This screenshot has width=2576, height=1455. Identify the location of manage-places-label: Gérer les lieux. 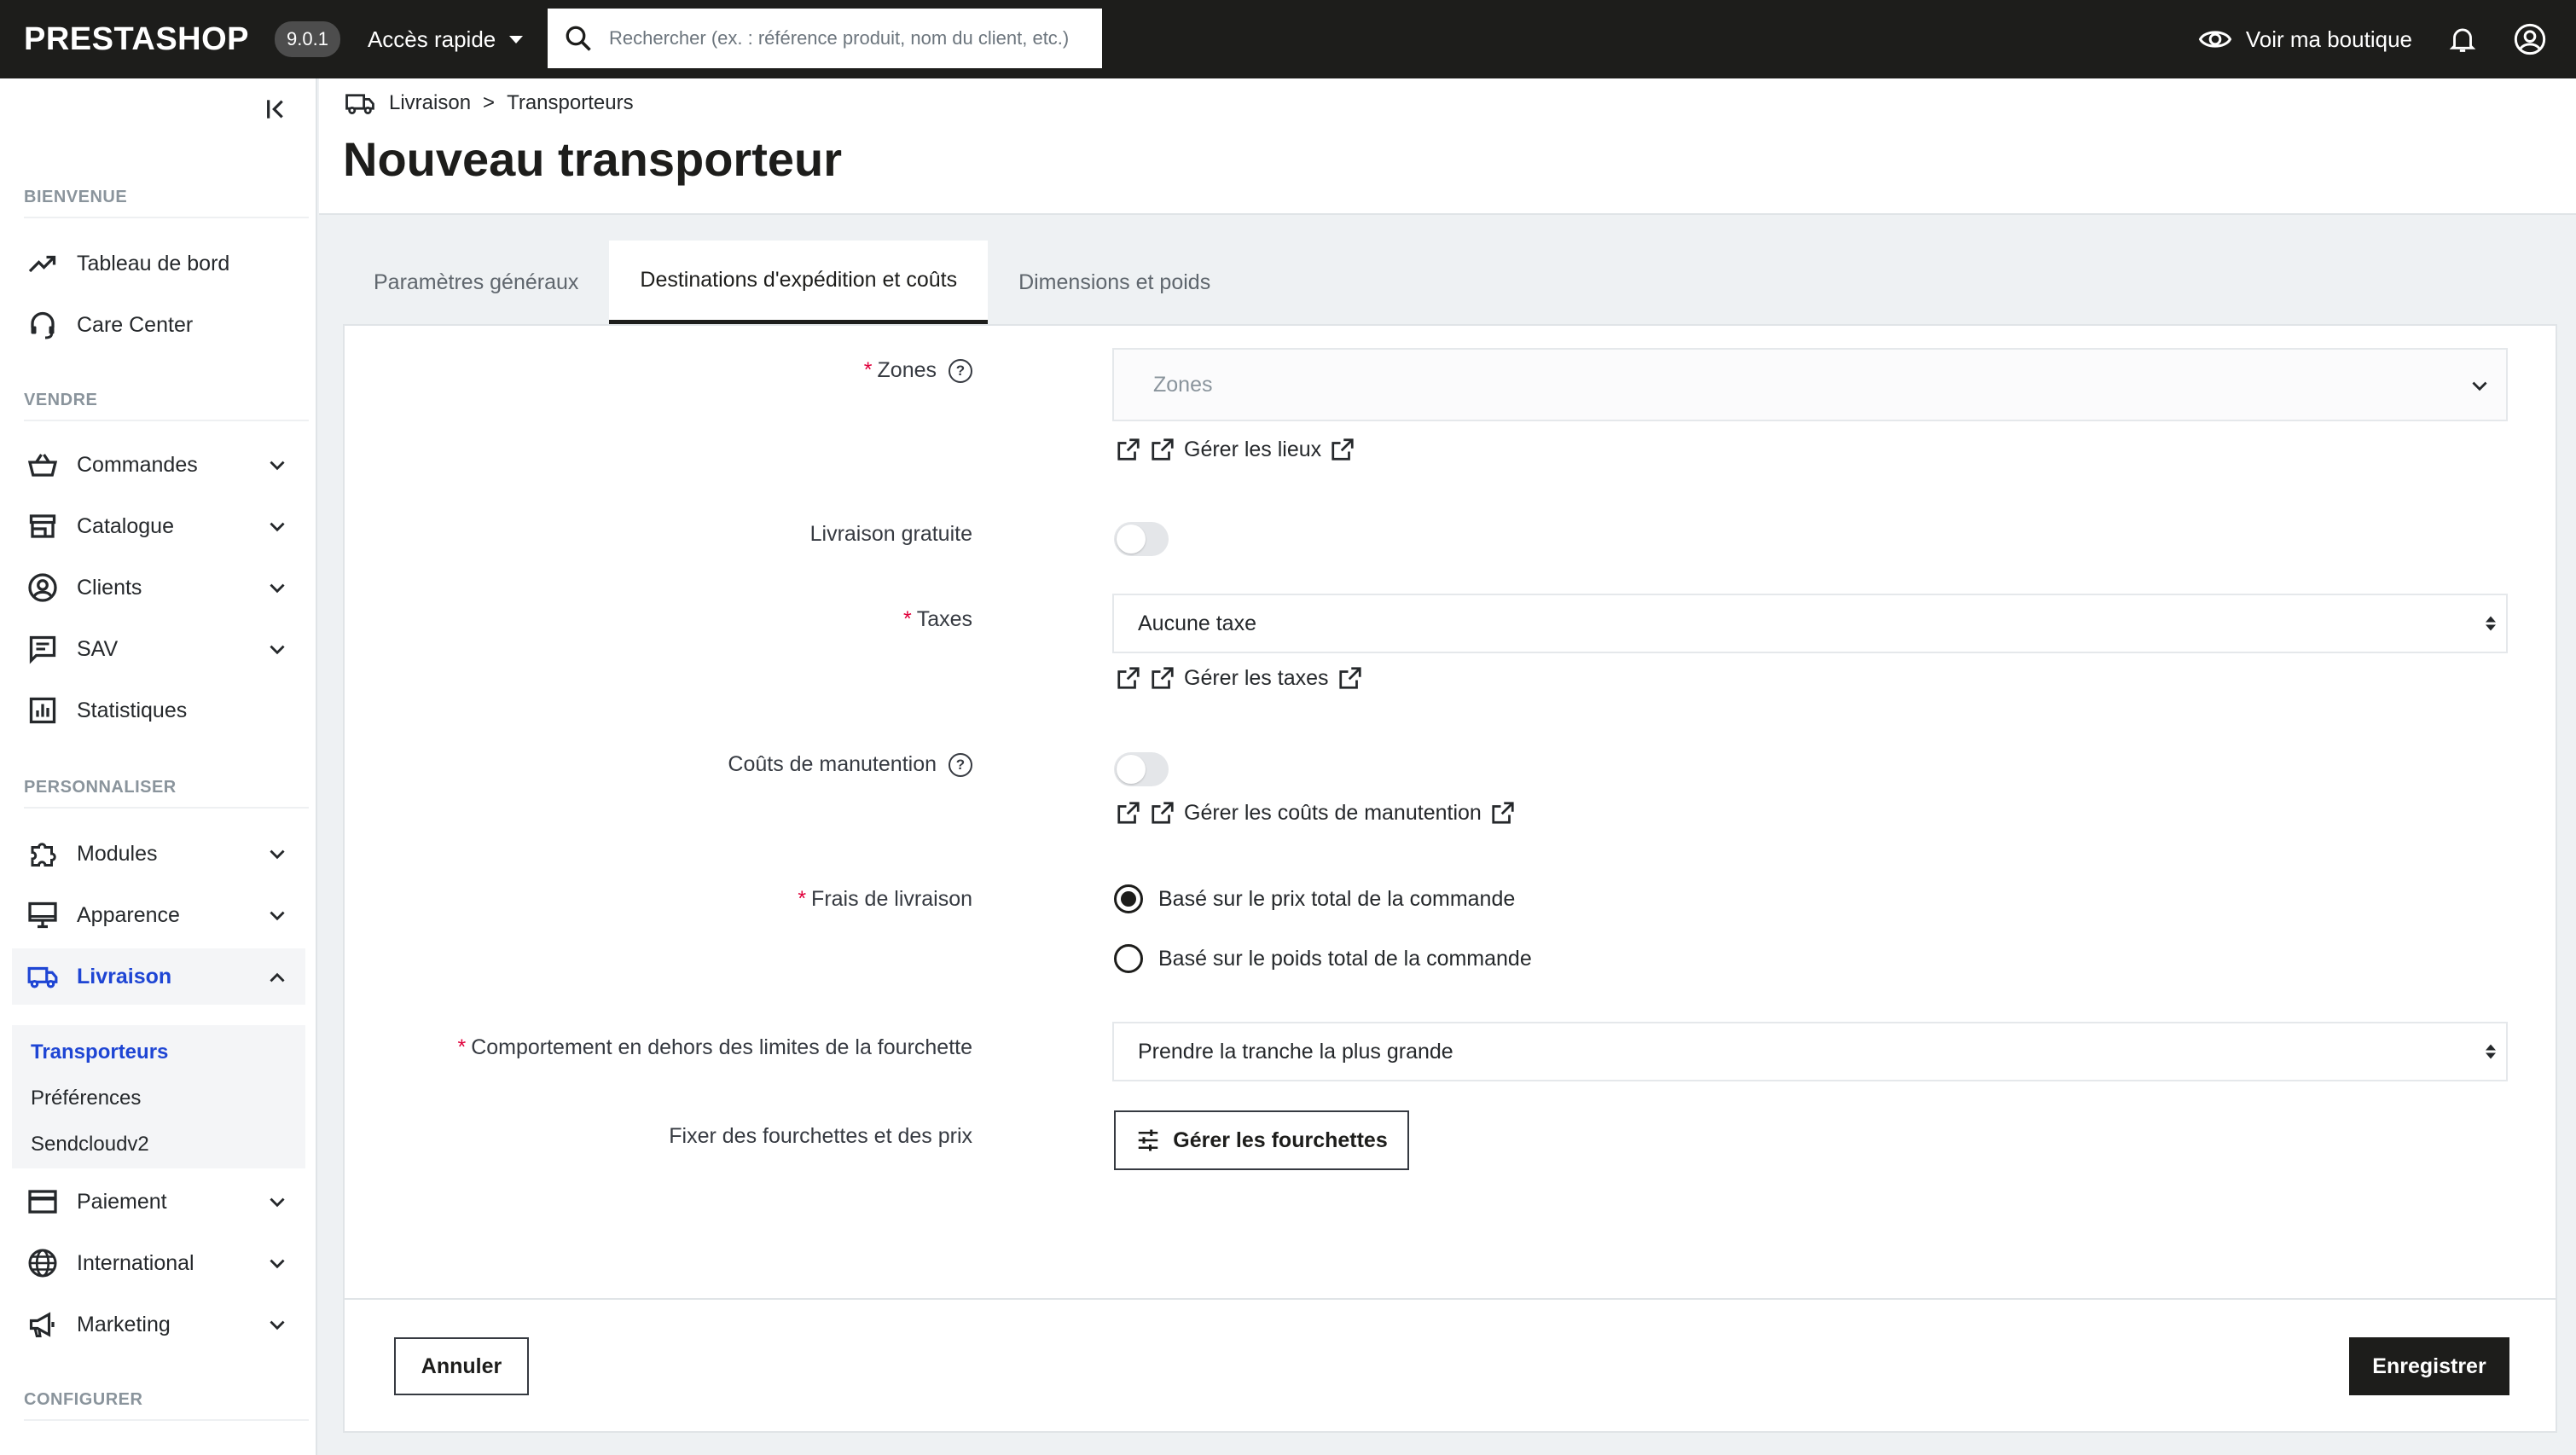
(1253, 449).